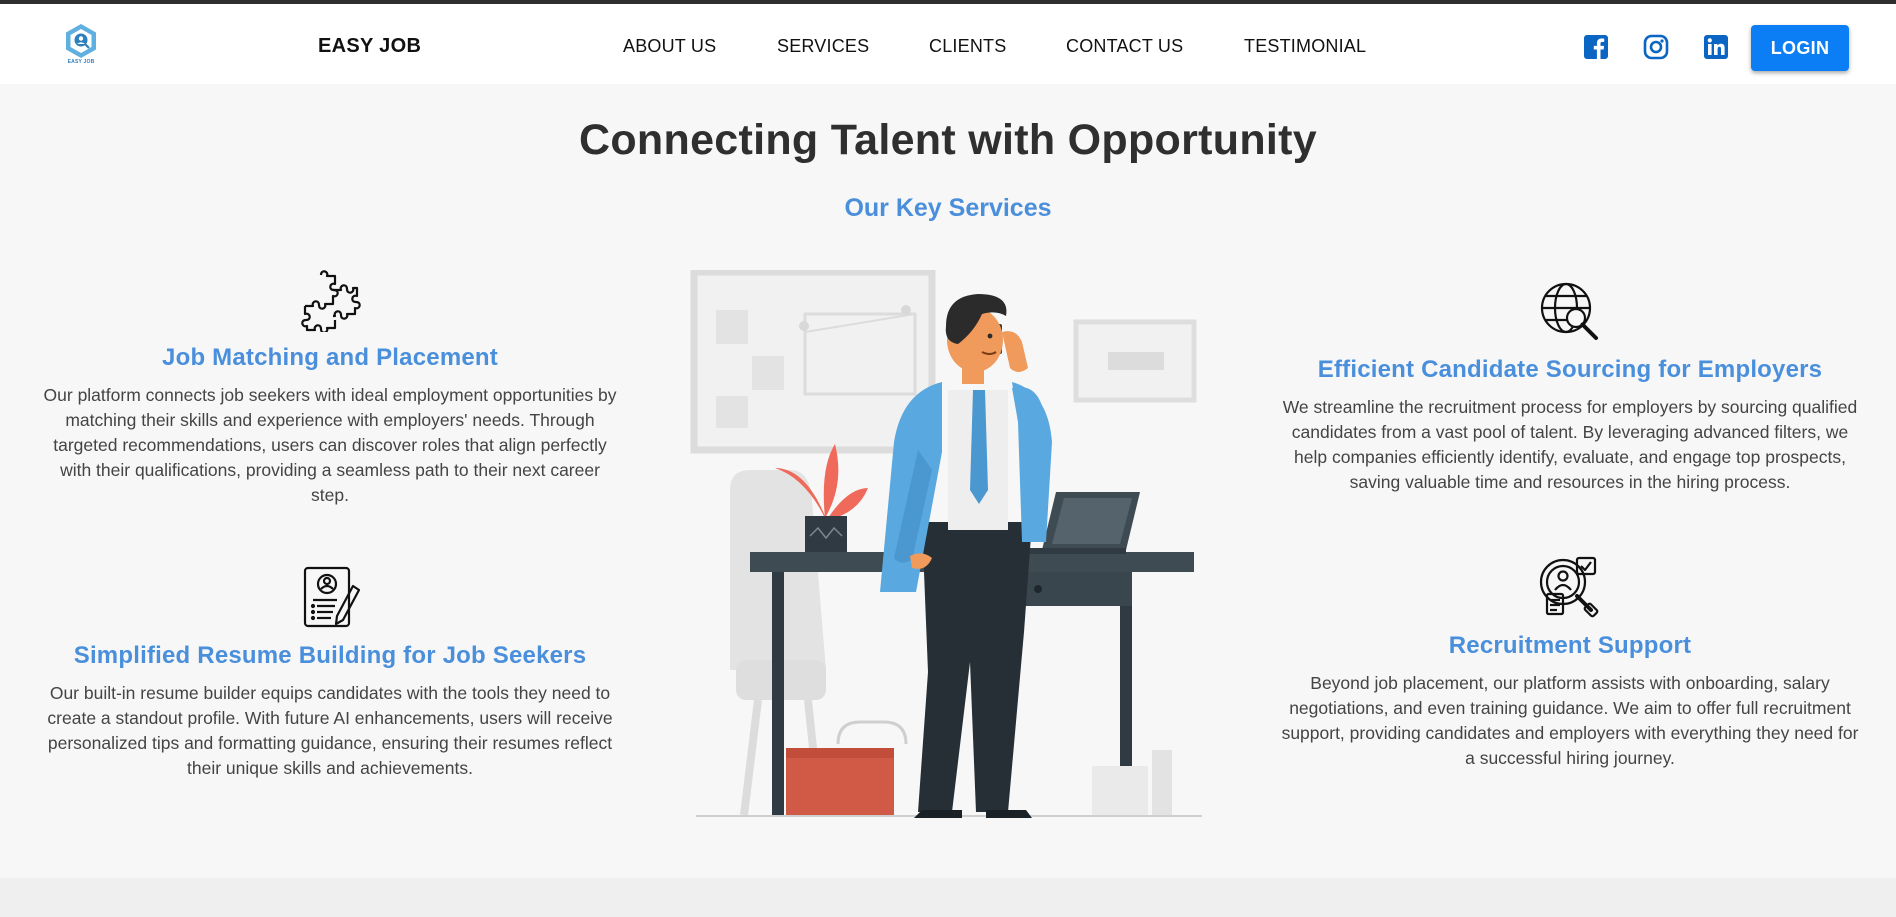  I want to click on service-title: Job Matching and Placement, so click(330, 357).